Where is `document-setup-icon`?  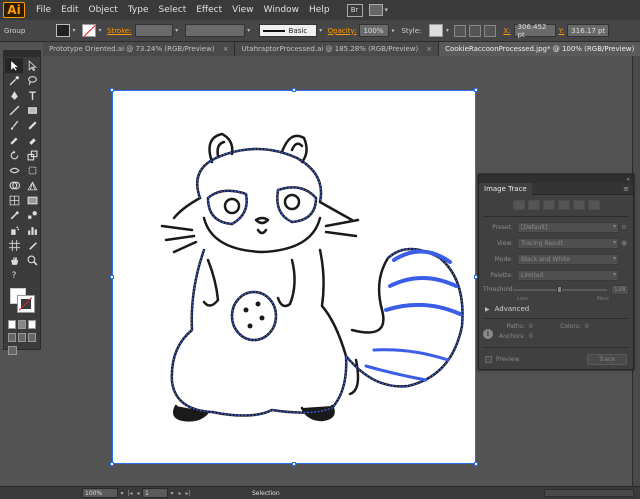
document-setup-icon is located at coordinates (460, 30).